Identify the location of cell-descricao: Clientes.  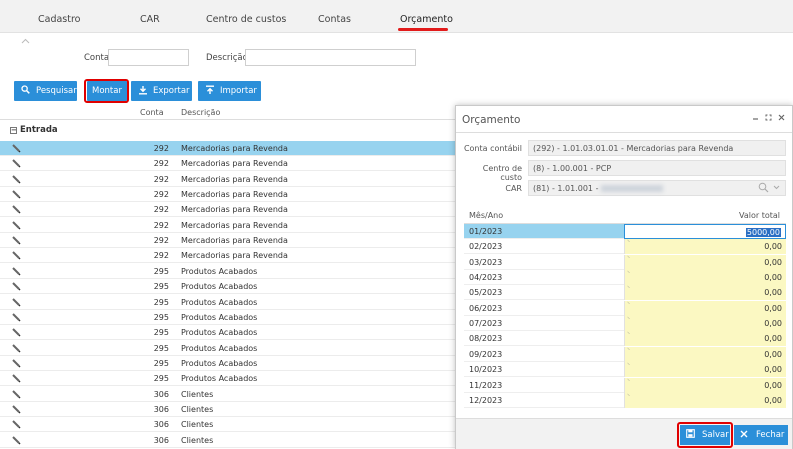
(197, 425).